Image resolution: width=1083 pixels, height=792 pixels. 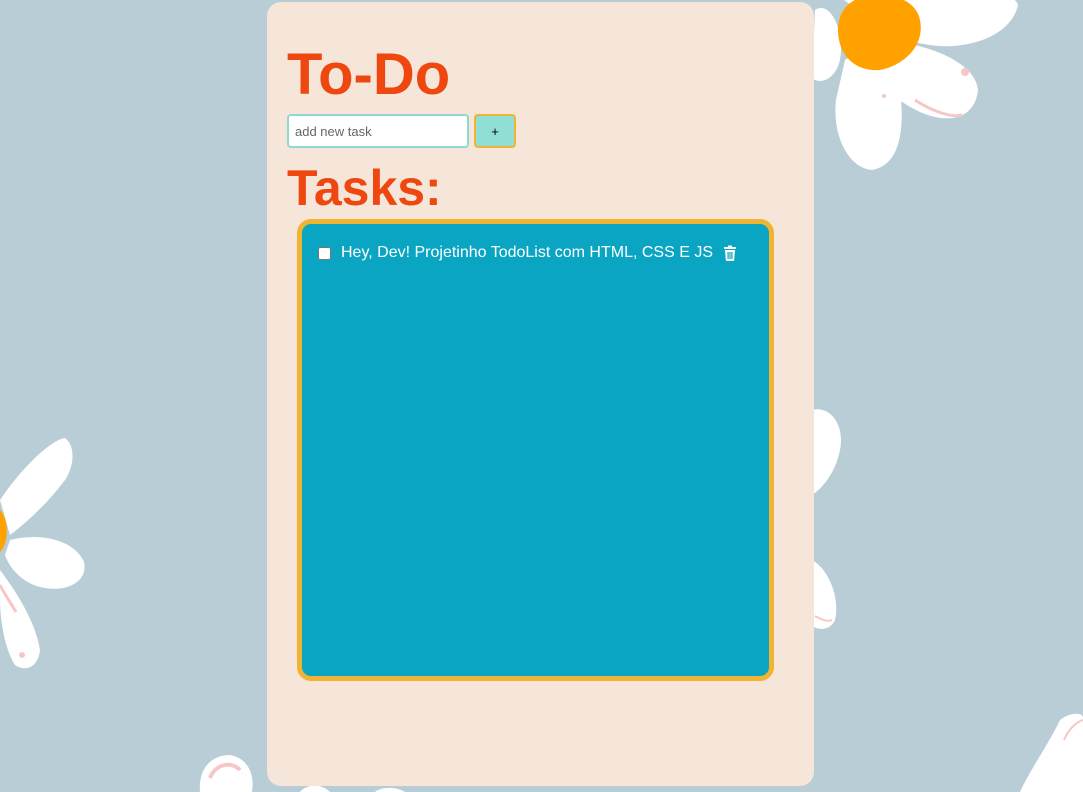 What do you see at coordinates (42, 553) in the screenshot?
I see `daisy-flower-left` at bounding box center [42, 553].